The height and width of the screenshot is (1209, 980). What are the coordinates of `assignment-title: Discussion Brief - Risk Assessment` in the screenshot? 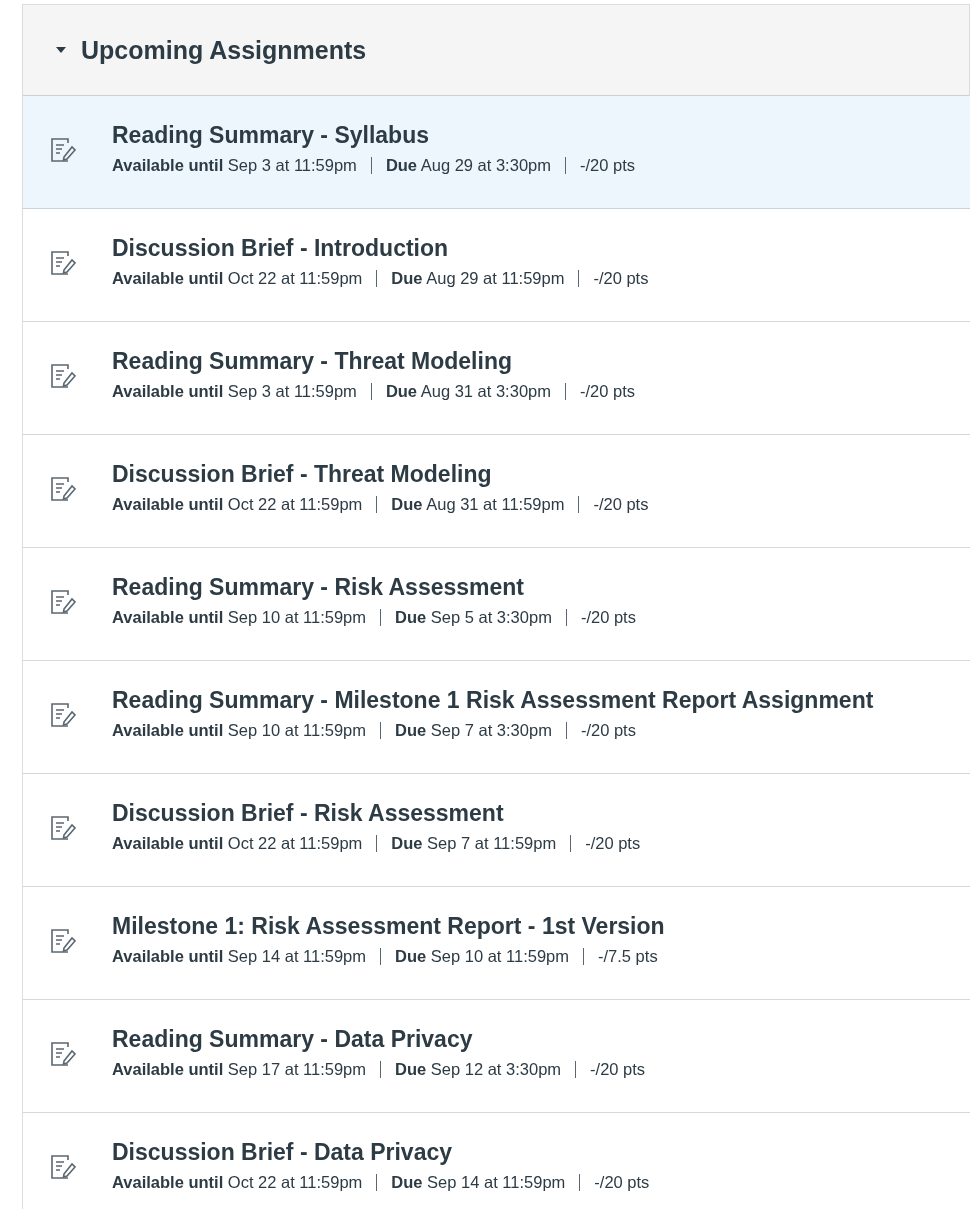 It's located at (376, 813).